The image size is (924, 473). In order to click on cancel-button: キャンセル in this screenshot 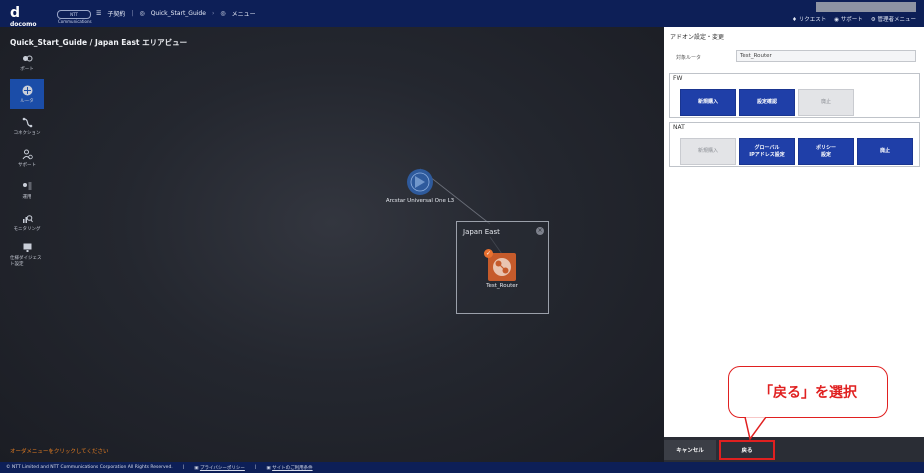, I will do `click(690, 450)`.